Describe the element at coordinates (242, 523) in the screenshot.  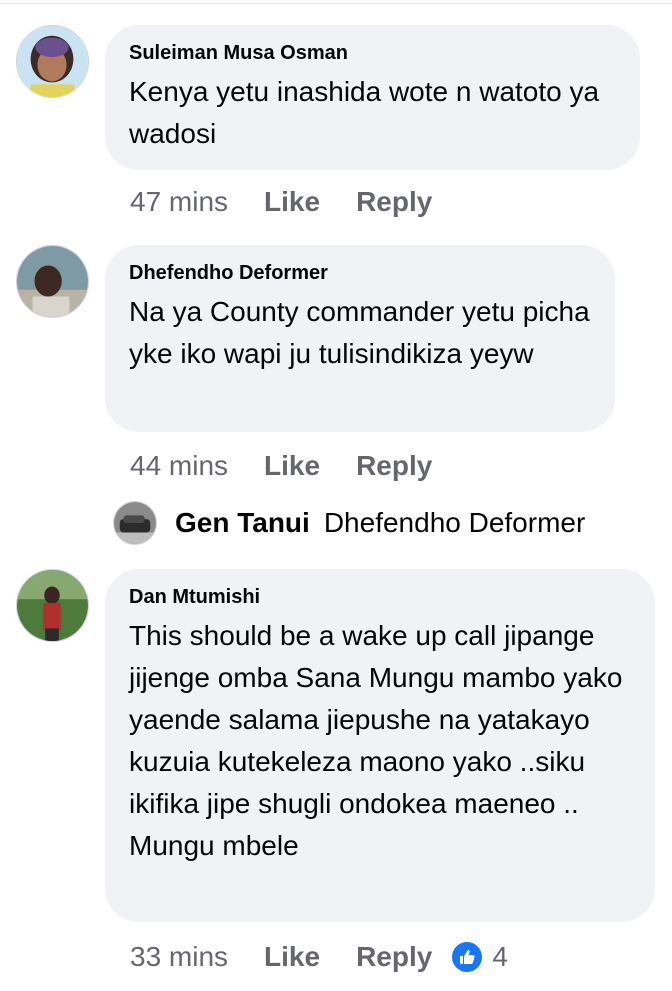
I see `reply-author: Gen Tanui` at that location.